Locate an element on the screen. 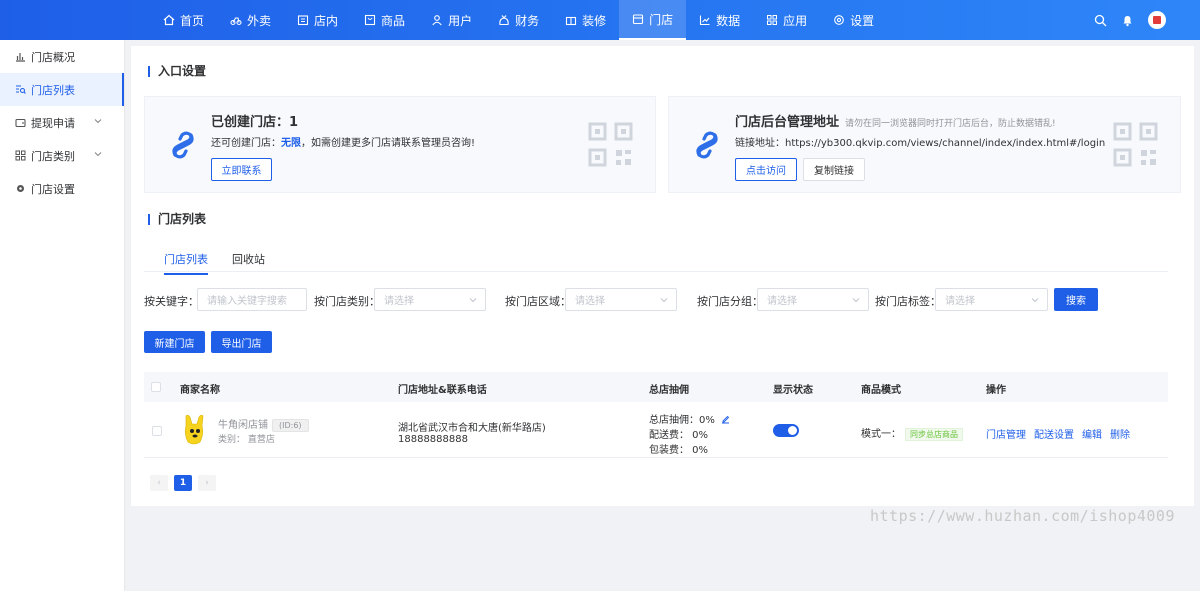 Image resolution: width=1200 pixels, height=591 pixels. group-select: 请选择 is located at coordinates (813, 299).